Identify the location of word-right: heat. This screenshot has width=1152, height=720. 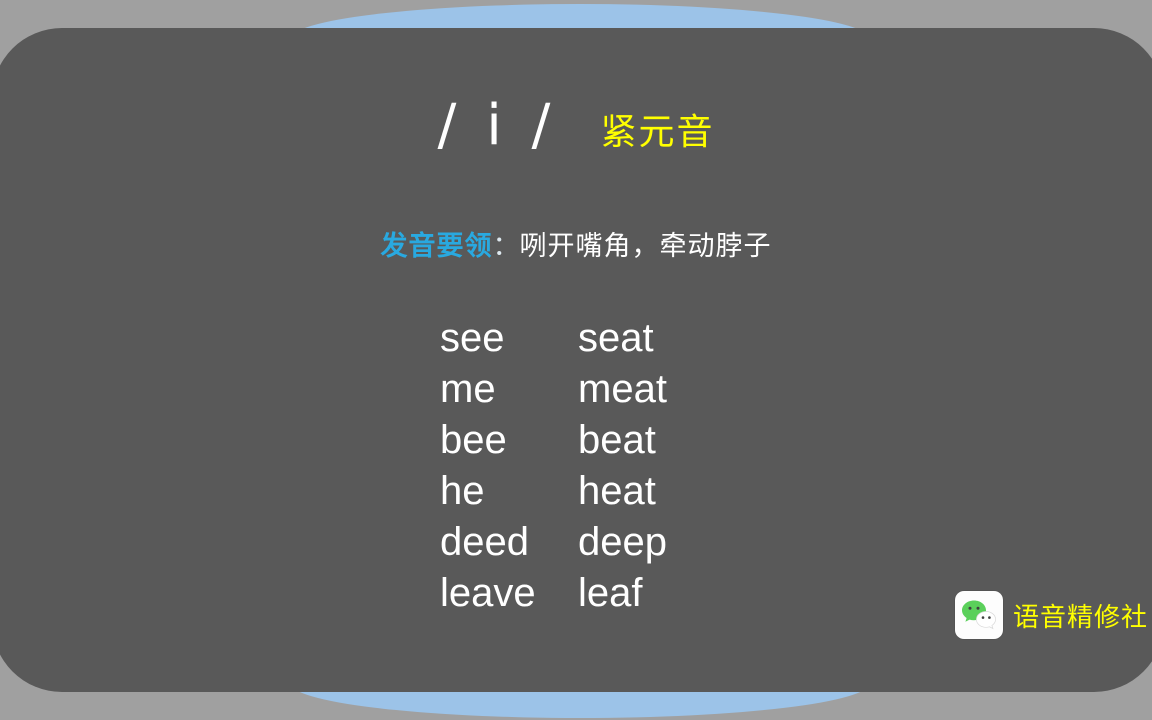
(617, 490).